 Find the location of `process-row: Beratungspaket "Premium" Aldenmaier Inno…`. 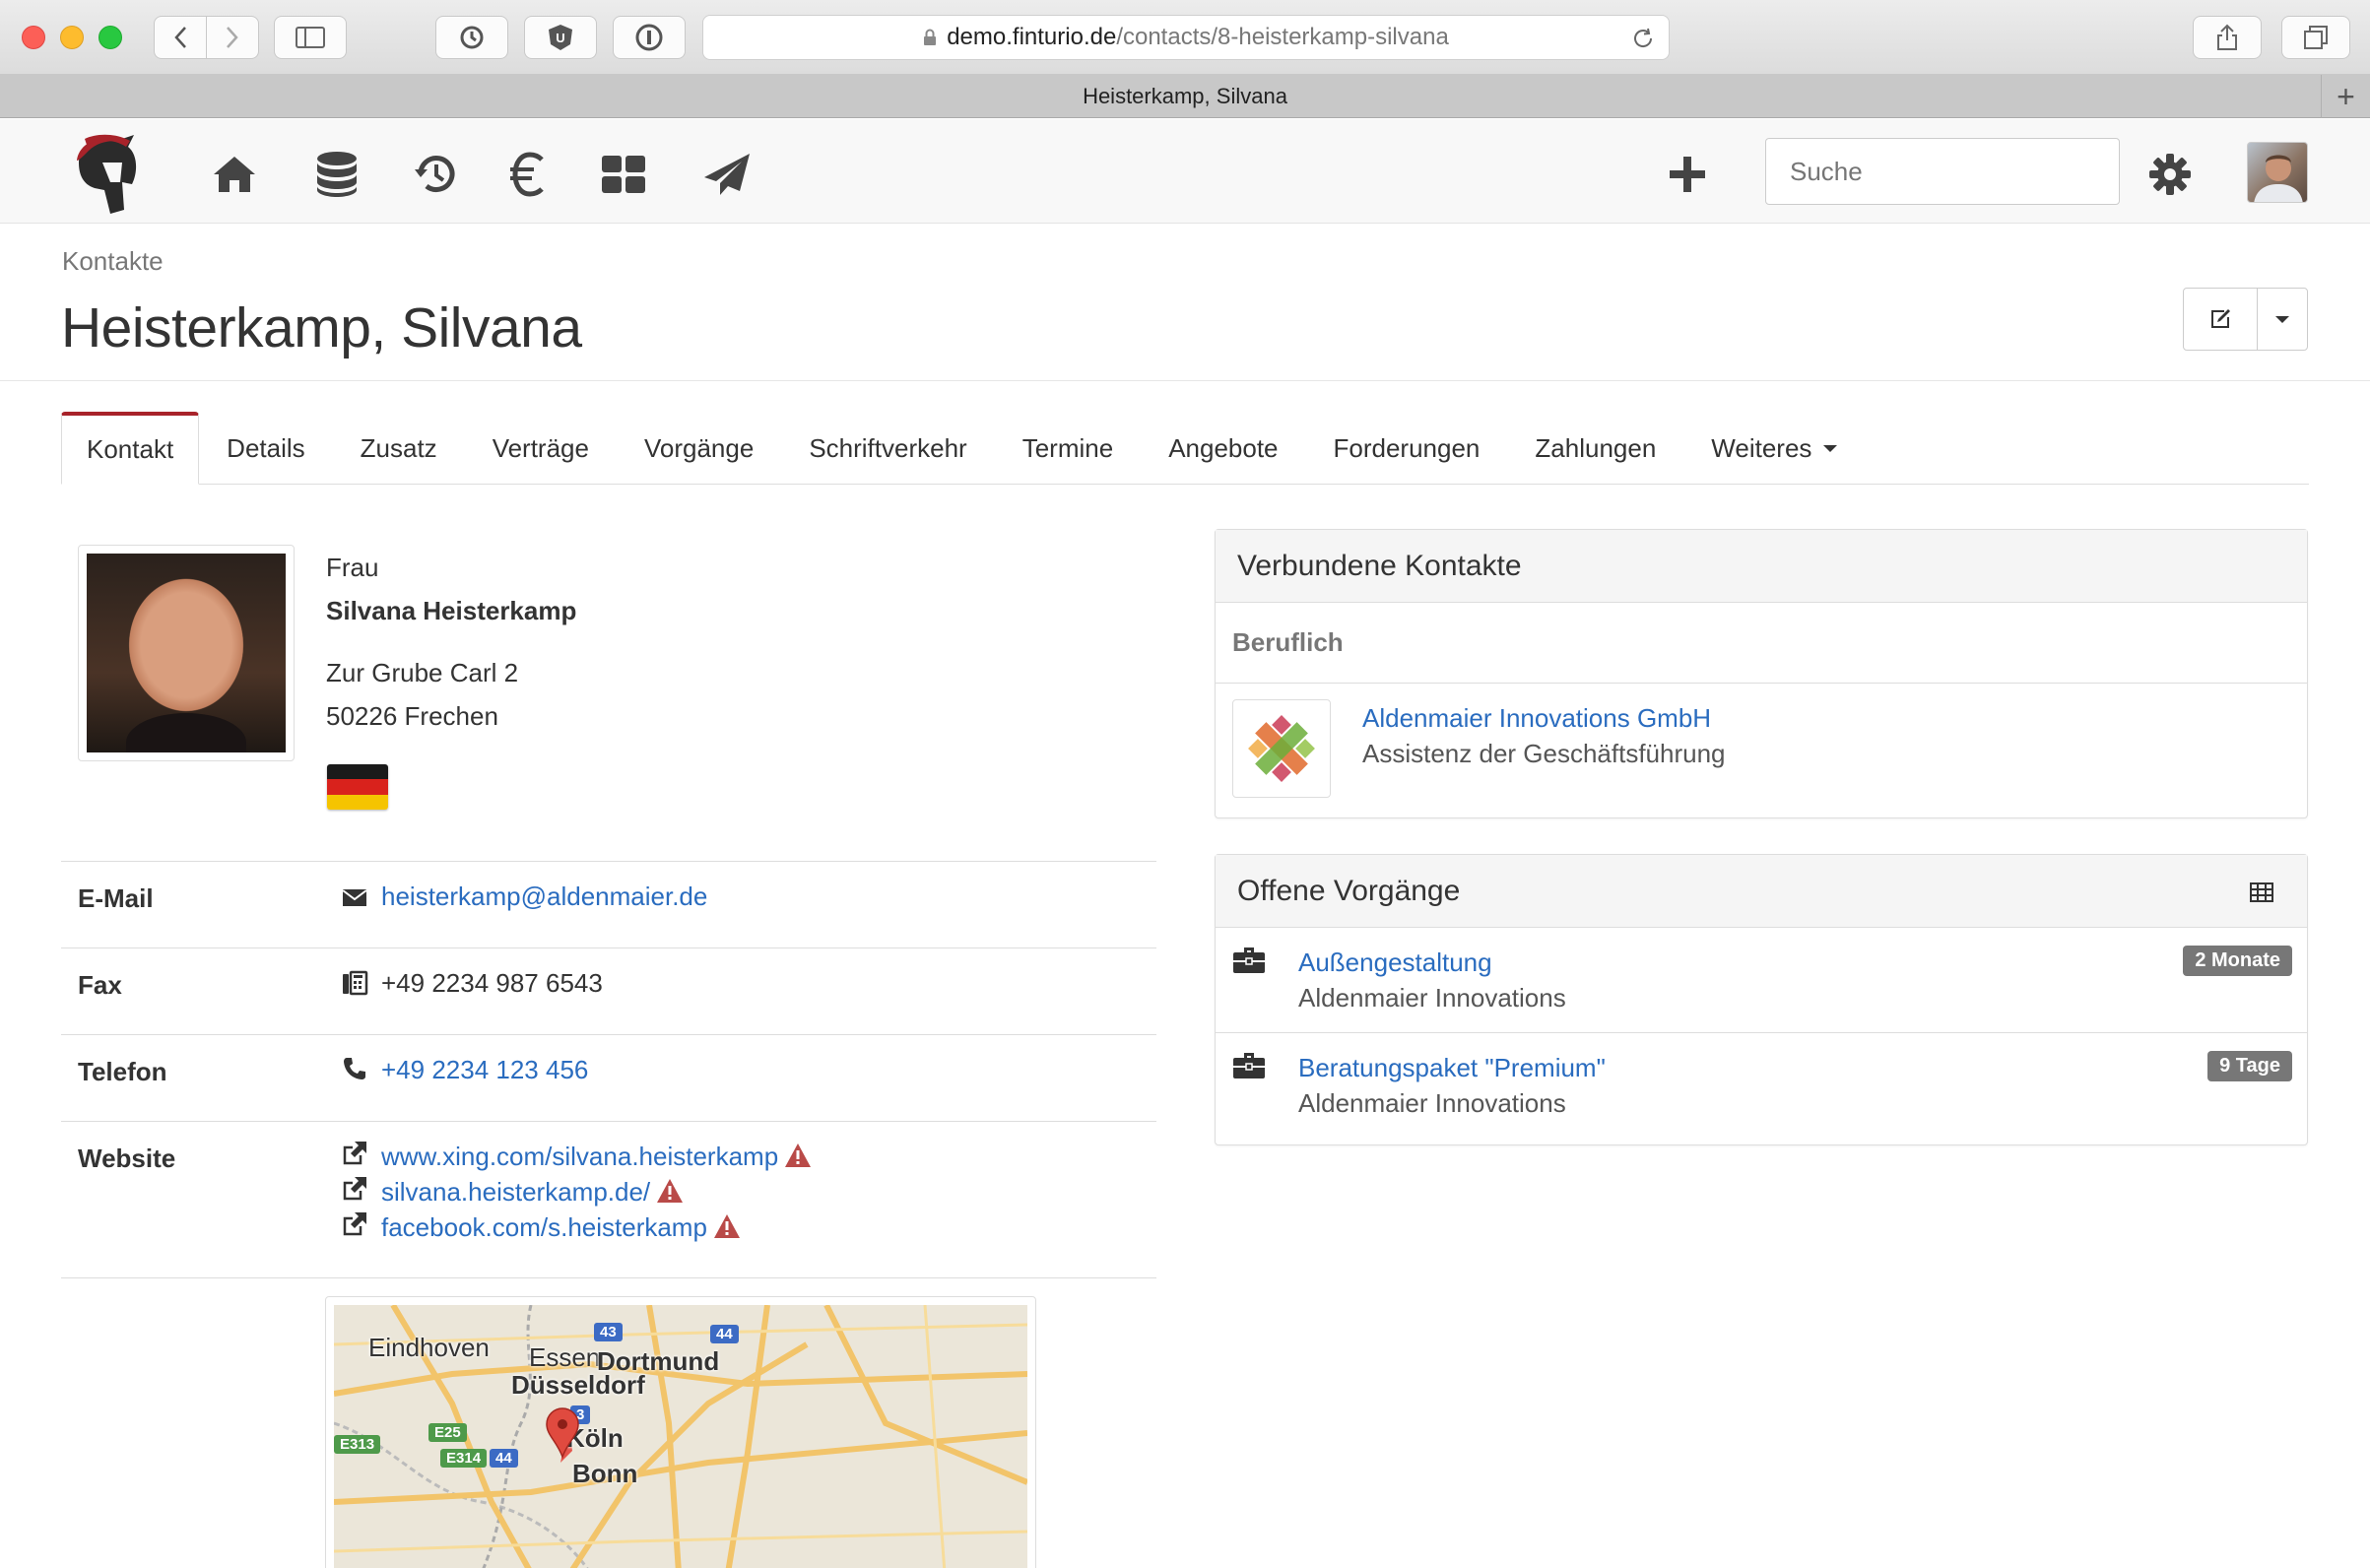

process-row: Beratungspaket "Premium" Aldenmaier Inno… is located at coordinates (1762, 1085).